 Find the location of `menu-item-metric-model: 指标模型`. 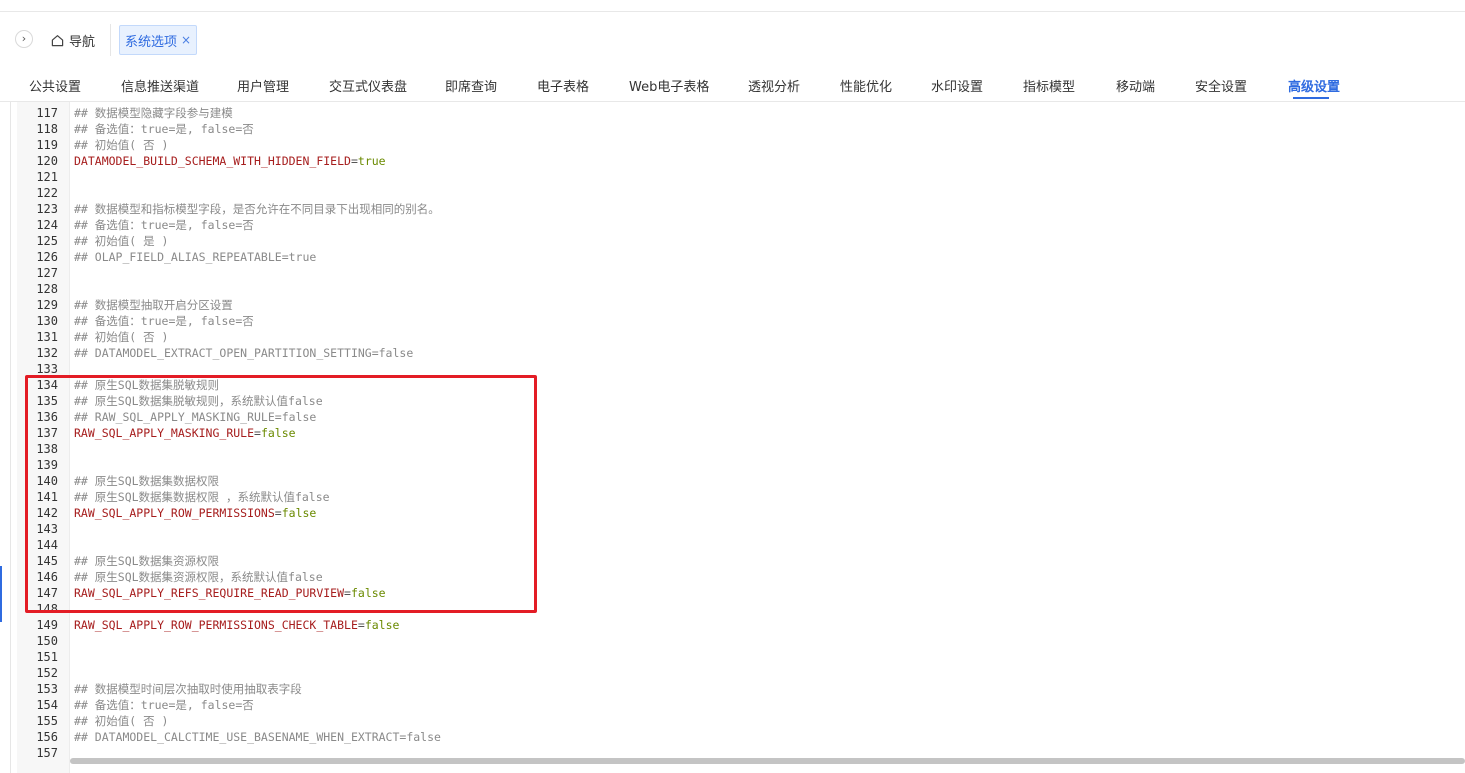

menu-item-metric-model: 指标模型 is located at coordinates (1049, 85).